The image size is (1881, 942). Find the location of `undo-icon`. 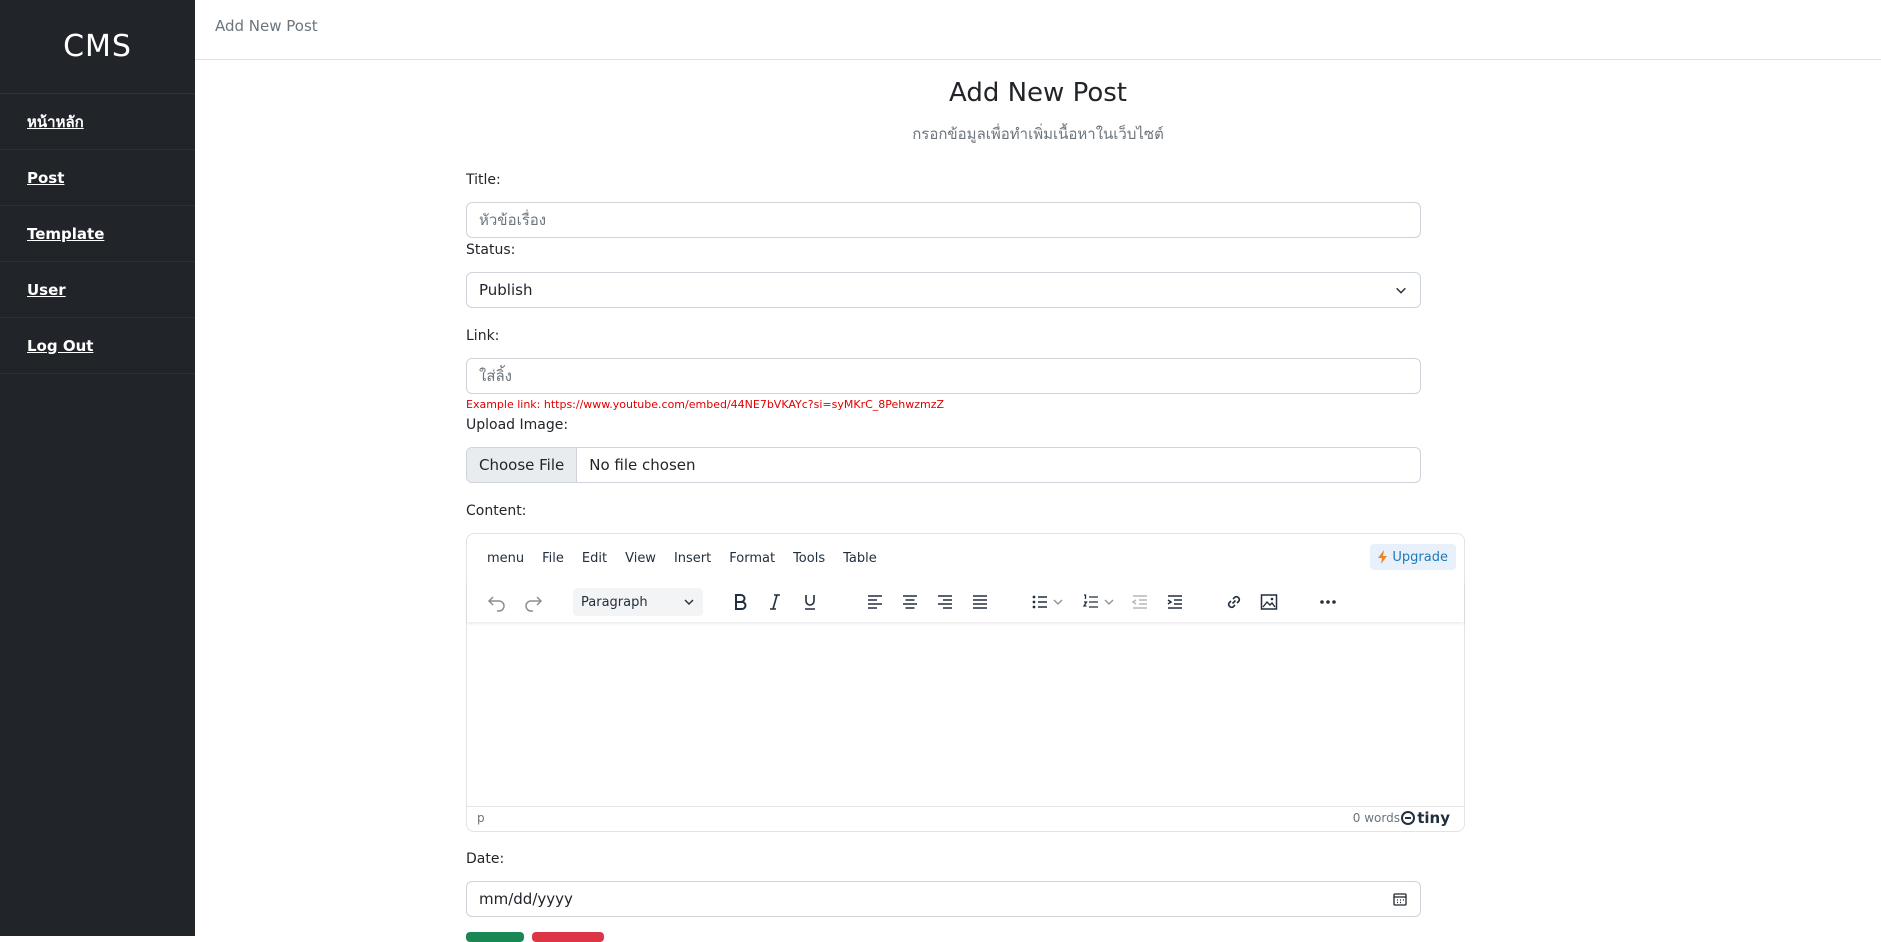

undo-icon is located at coordinates (496, 604).